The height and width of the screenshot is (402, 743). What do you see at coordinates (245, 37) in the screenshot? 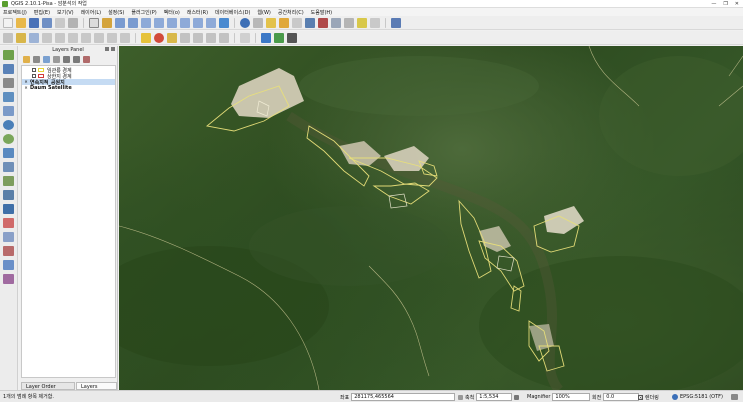
I see `georeferencer-icon` at bounding box center [245, 37].